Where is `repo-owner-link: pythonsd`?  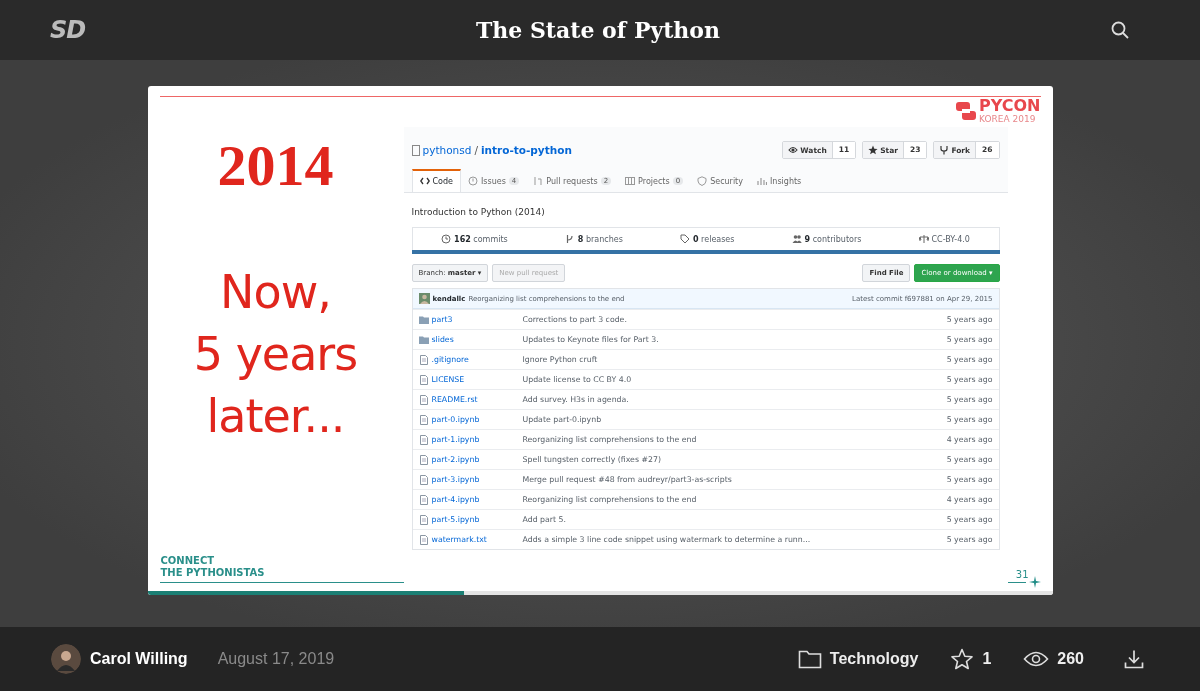
repo-owner-link: pythonsd is located at coordinates (447, 150).